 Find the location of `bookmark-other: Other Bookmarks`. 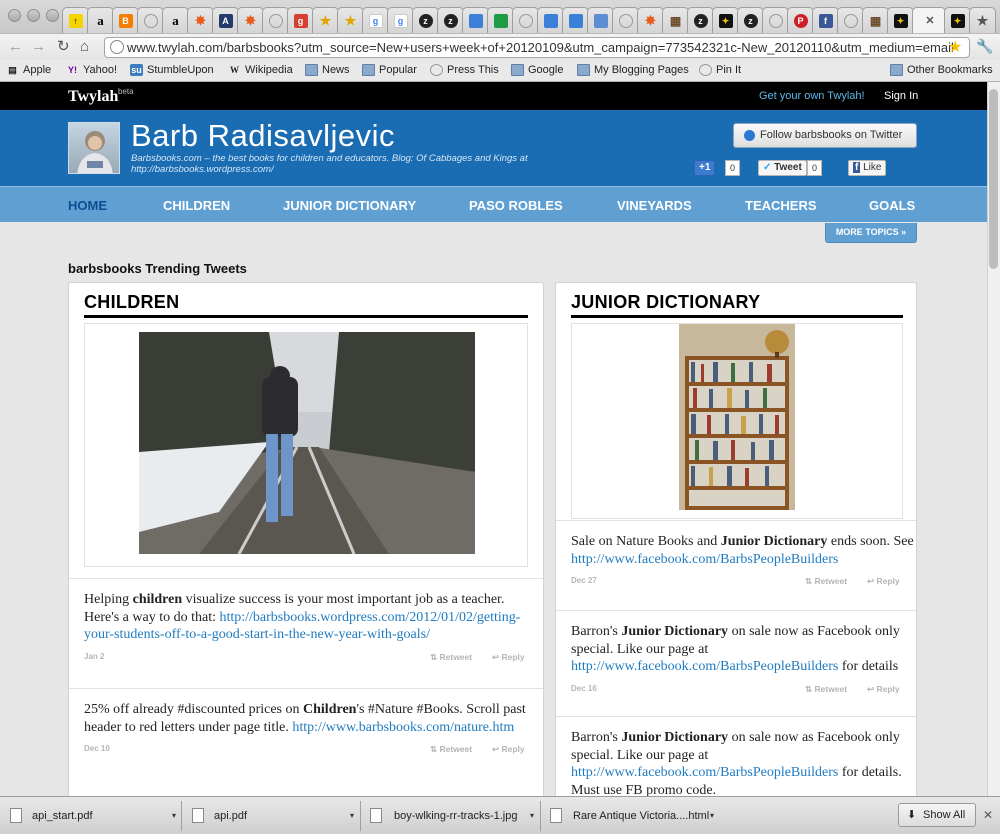

bookmark-other: Other Bookmarks is located at coordinates (941, 70).